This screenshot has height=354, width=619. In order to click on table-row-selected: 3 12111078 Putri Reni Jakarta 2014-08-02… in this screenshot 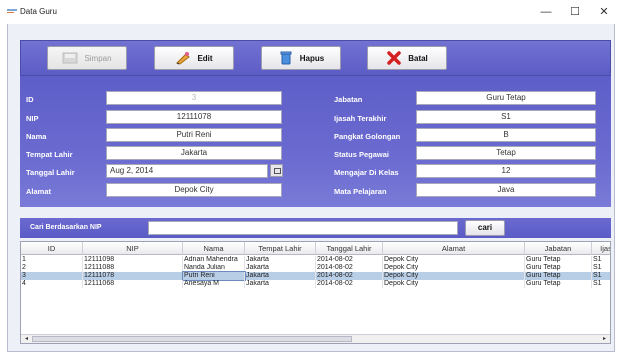, I will do `click(315, 276)`.